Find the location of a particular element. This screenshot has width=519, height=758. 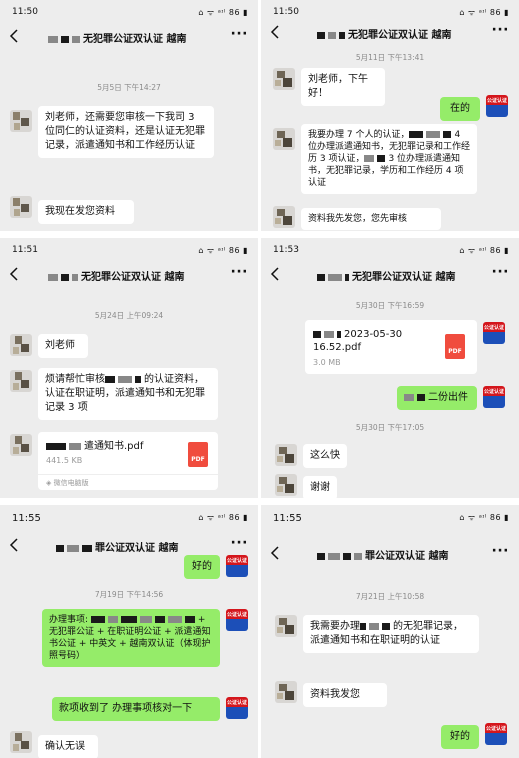

my-message-bubble: 在的 is located at coordinates (460, 109).